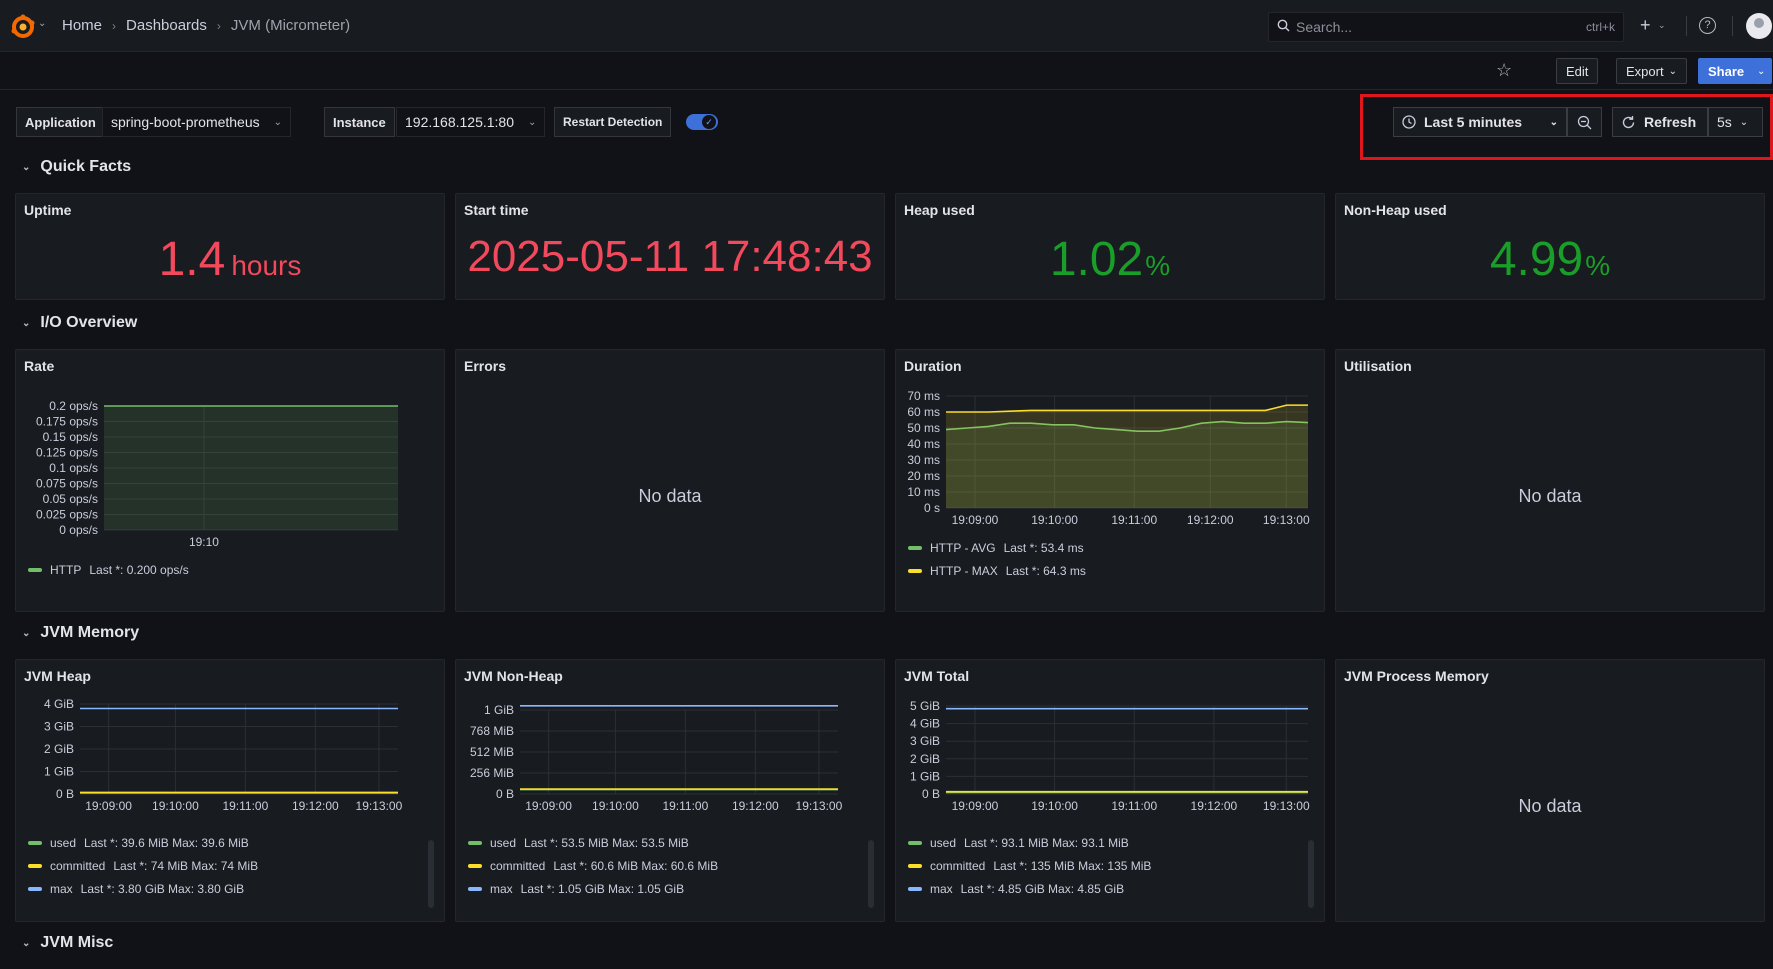 The height and width of the screenshot is (969, 1773). What do you see at coordinates (57, 676) in the screenshot?
I see `panel-title: JVM Heap` at bounding box center [57, 676].